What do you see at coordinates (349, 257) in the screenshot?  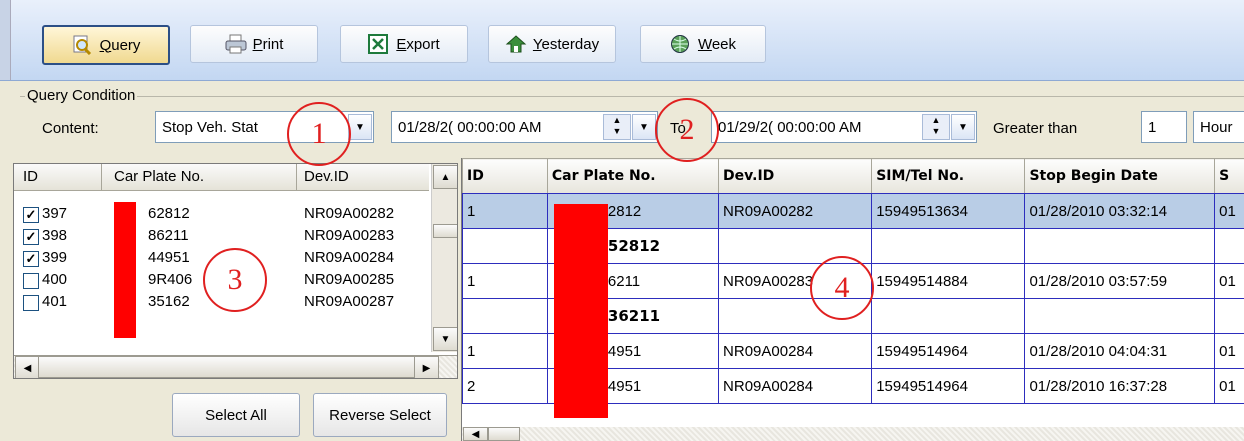 I see `row-devid: NR09A00284` at bounding box center [349, 257].